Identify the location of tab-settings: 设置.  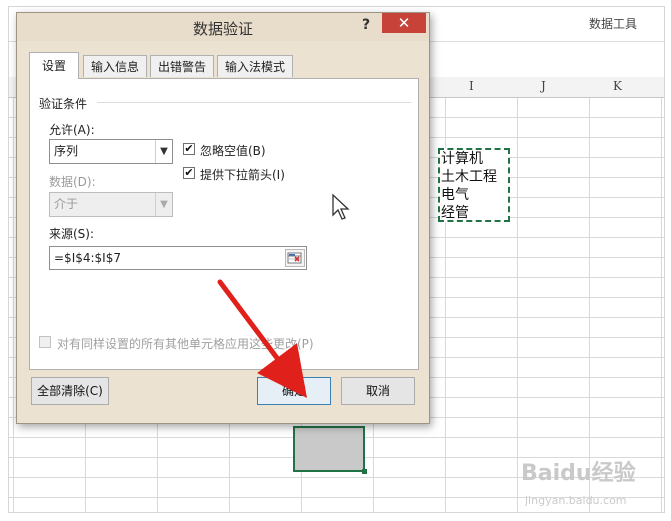
(54, 65).